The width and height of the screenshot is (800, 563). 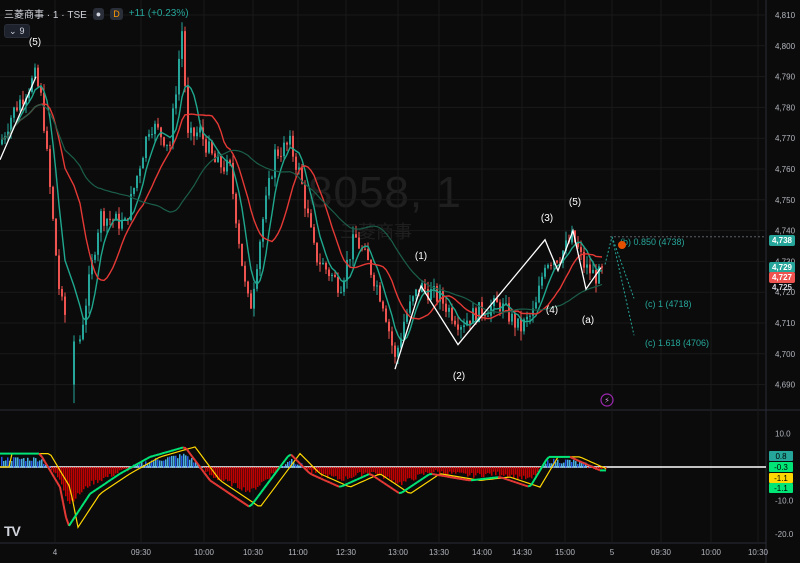 I want to click on time-tick-label: 09:30, so click(x=141, y=552).